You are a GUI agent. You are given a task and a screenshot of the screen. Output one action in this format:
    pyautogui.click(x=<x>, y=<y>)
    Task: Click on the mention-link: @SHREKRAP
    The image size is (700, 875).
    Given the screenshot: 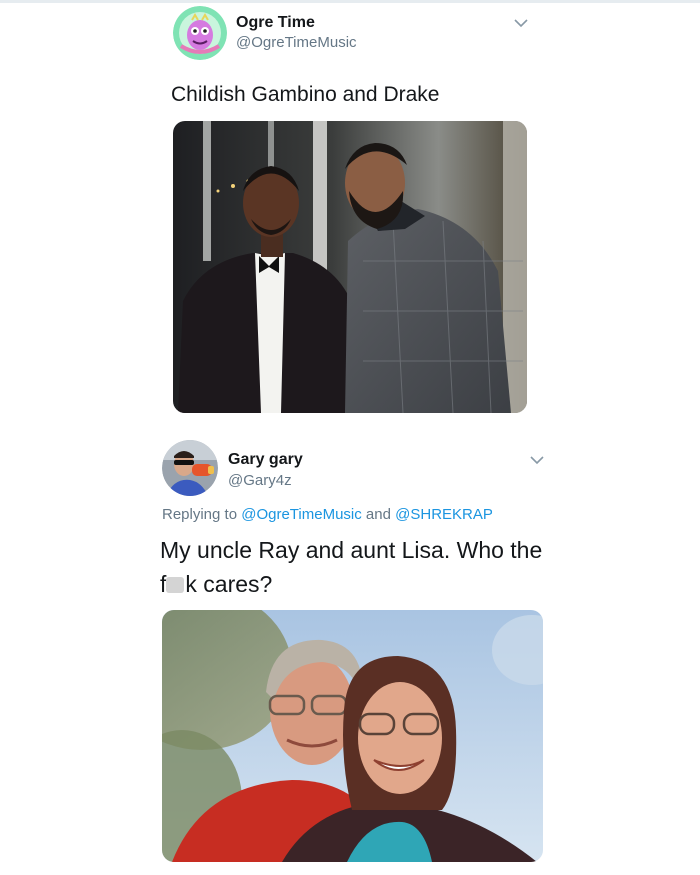 What is the action you would take?
    pyautogui.click(x=444, y=514)
    